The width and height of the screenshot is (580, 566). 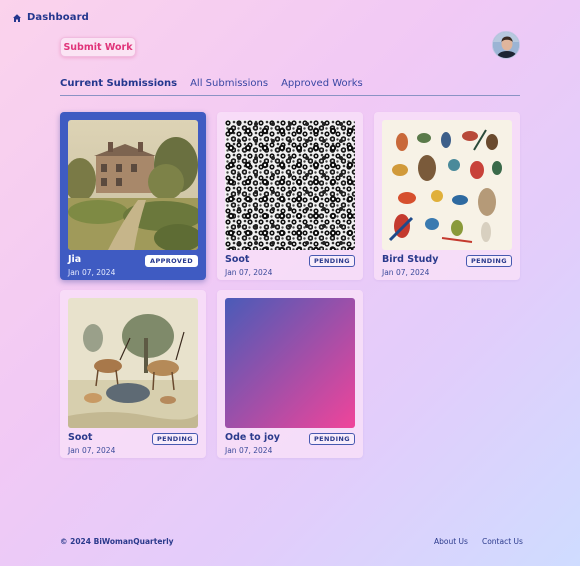 I want to click on top-nav: Dashboard, so click(x=50, y=17).